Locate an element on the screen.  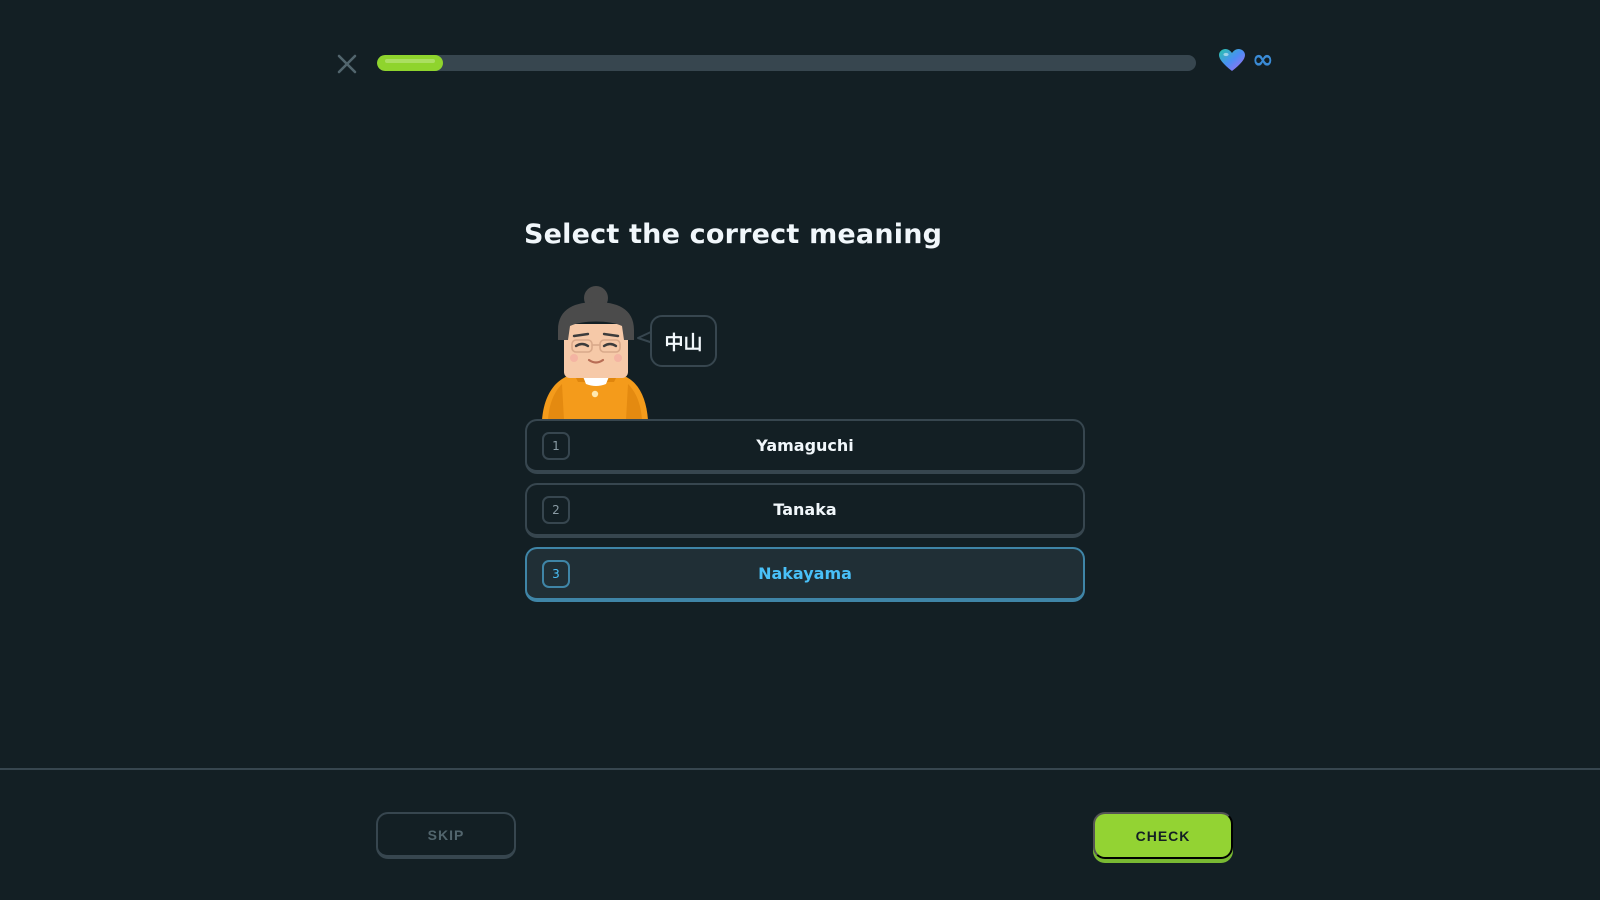
character-illustration is located at coordinates (594, 352).